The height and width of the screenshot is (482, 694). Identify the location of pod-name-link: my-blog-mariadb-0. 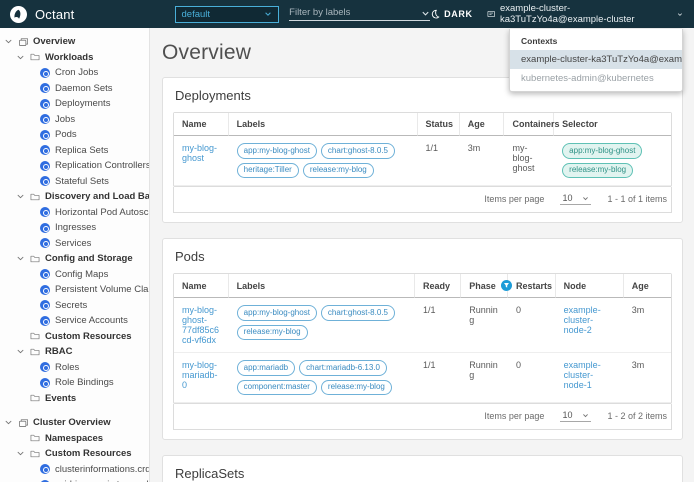
(200, 375).